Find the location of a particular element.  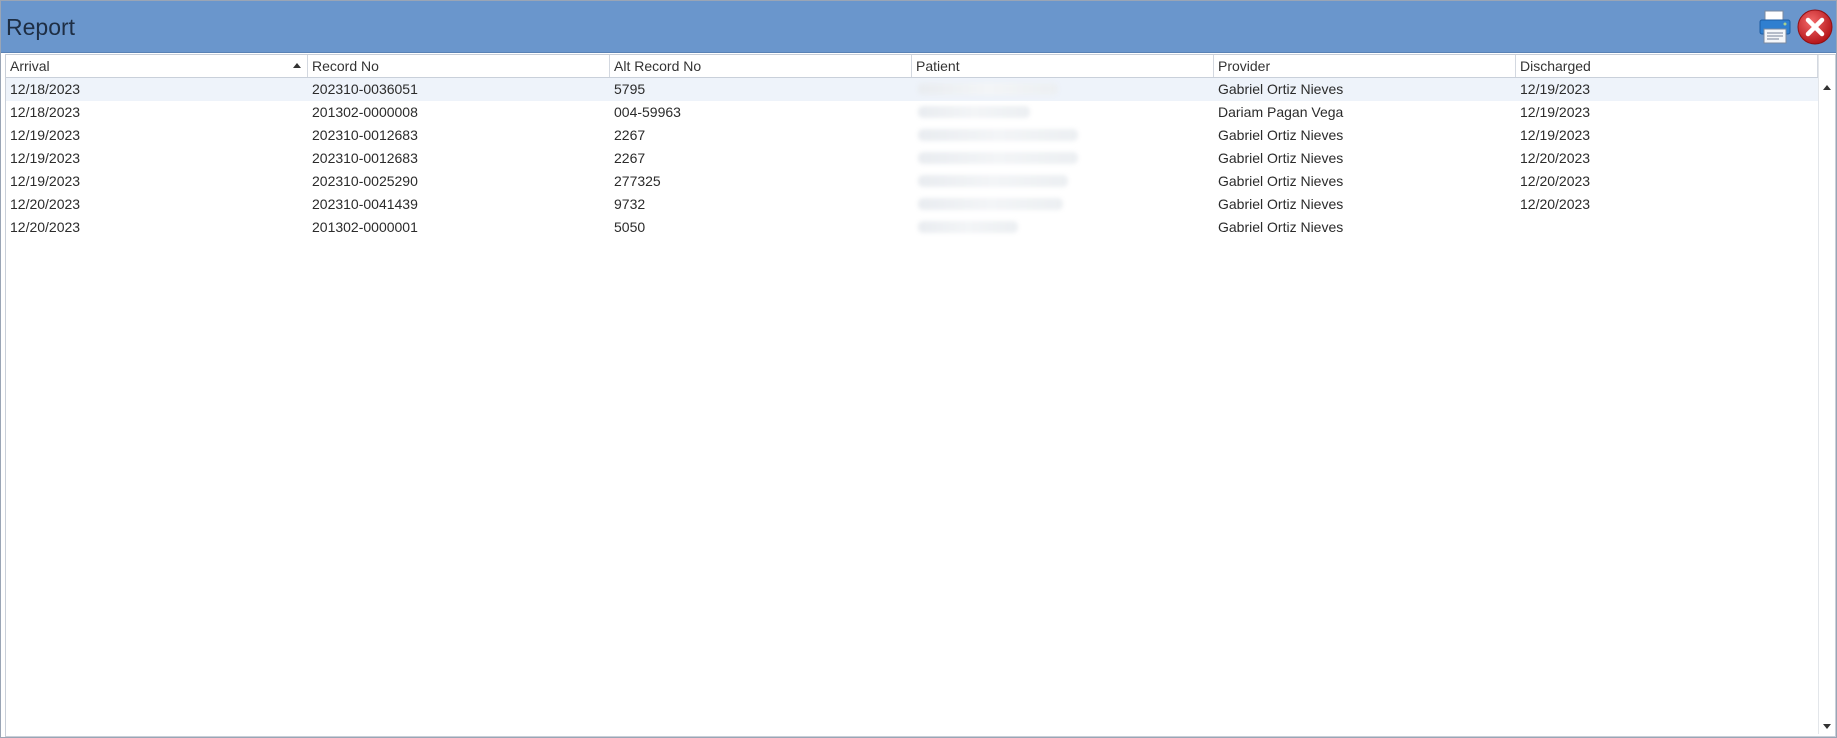

record-no-cell: 201302-0000008 is located at coordinates (365, 112).